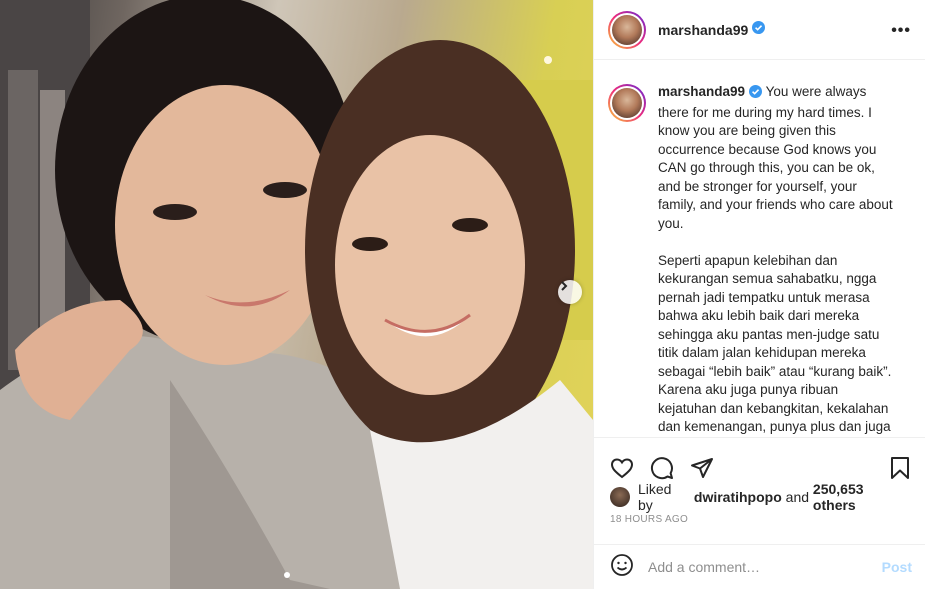  What do you see at coordinates (797, 497) in the screenshot?
I see `likes-connector: and` at bounding box center [797, 497].